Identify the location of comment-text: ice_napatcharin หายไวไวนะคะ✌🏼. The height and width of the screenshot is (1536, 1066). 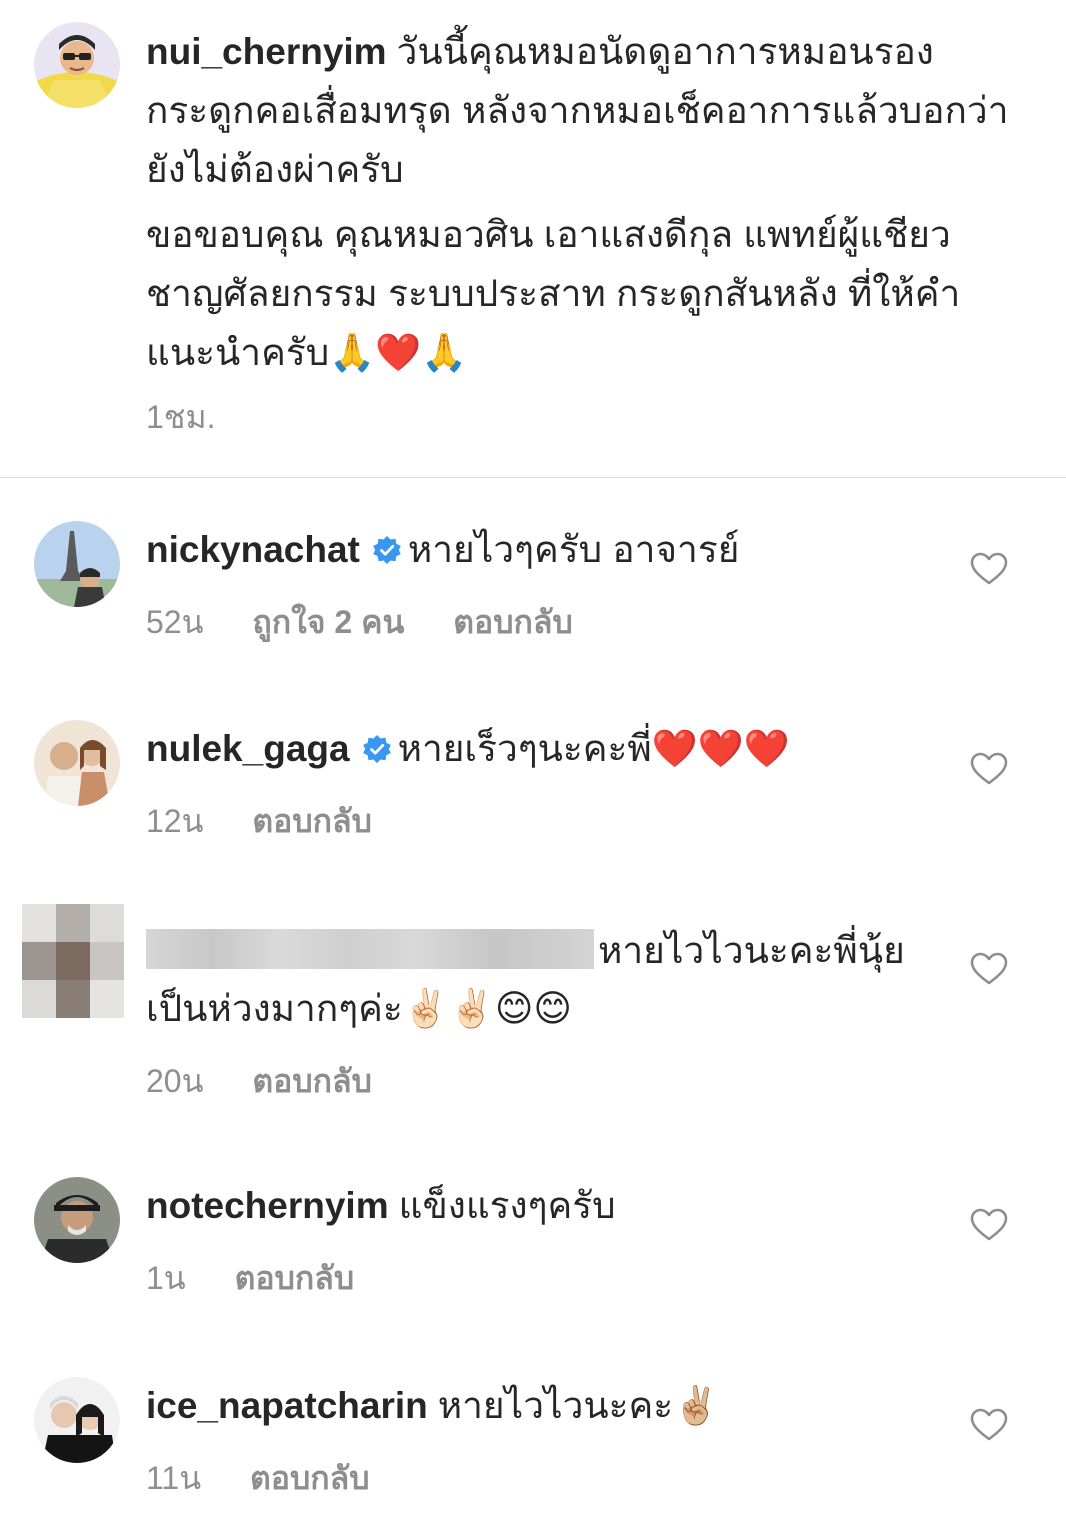
(546, 1406).